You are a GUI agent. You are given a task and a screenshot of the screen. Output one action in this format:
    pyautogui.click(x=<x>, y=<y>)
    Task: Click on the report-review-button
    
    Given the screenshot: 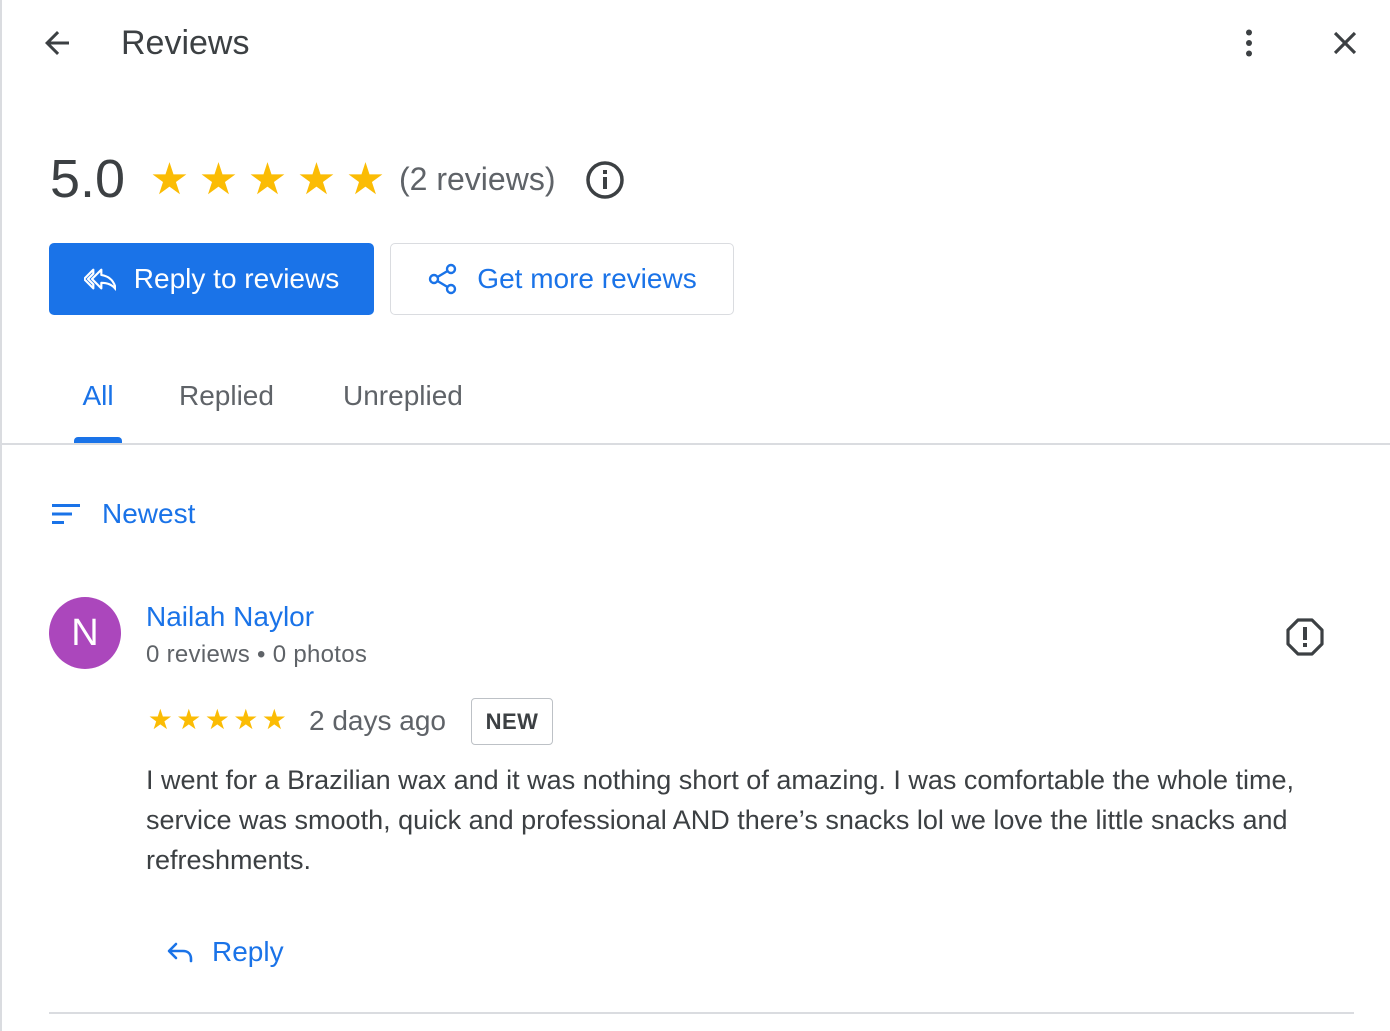 What is the action you would take?
    pyautogui.click(x=1305, y=637)
    